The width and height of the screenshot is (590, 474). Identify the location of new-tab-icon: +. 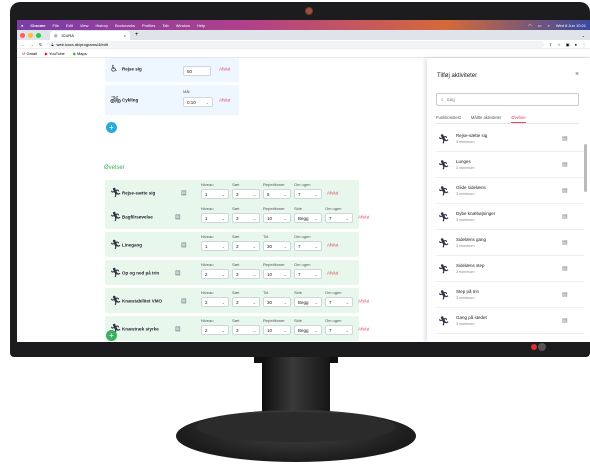
(137, 35).